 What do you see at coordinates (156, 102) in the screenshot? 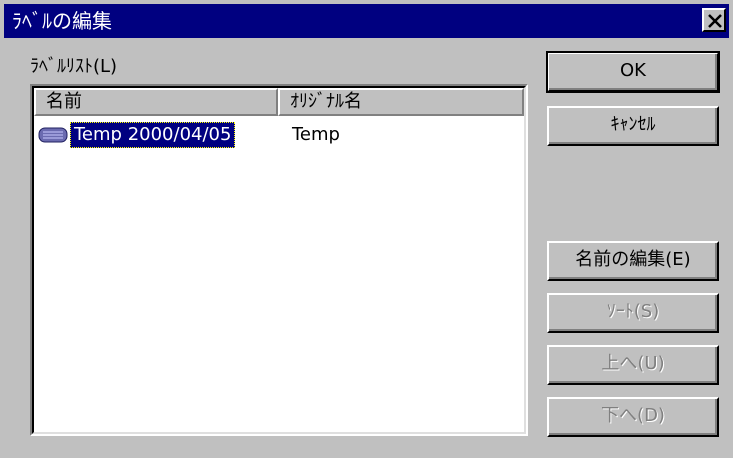
I see `column-header-name: 名前` at bounding box center [156, 102].